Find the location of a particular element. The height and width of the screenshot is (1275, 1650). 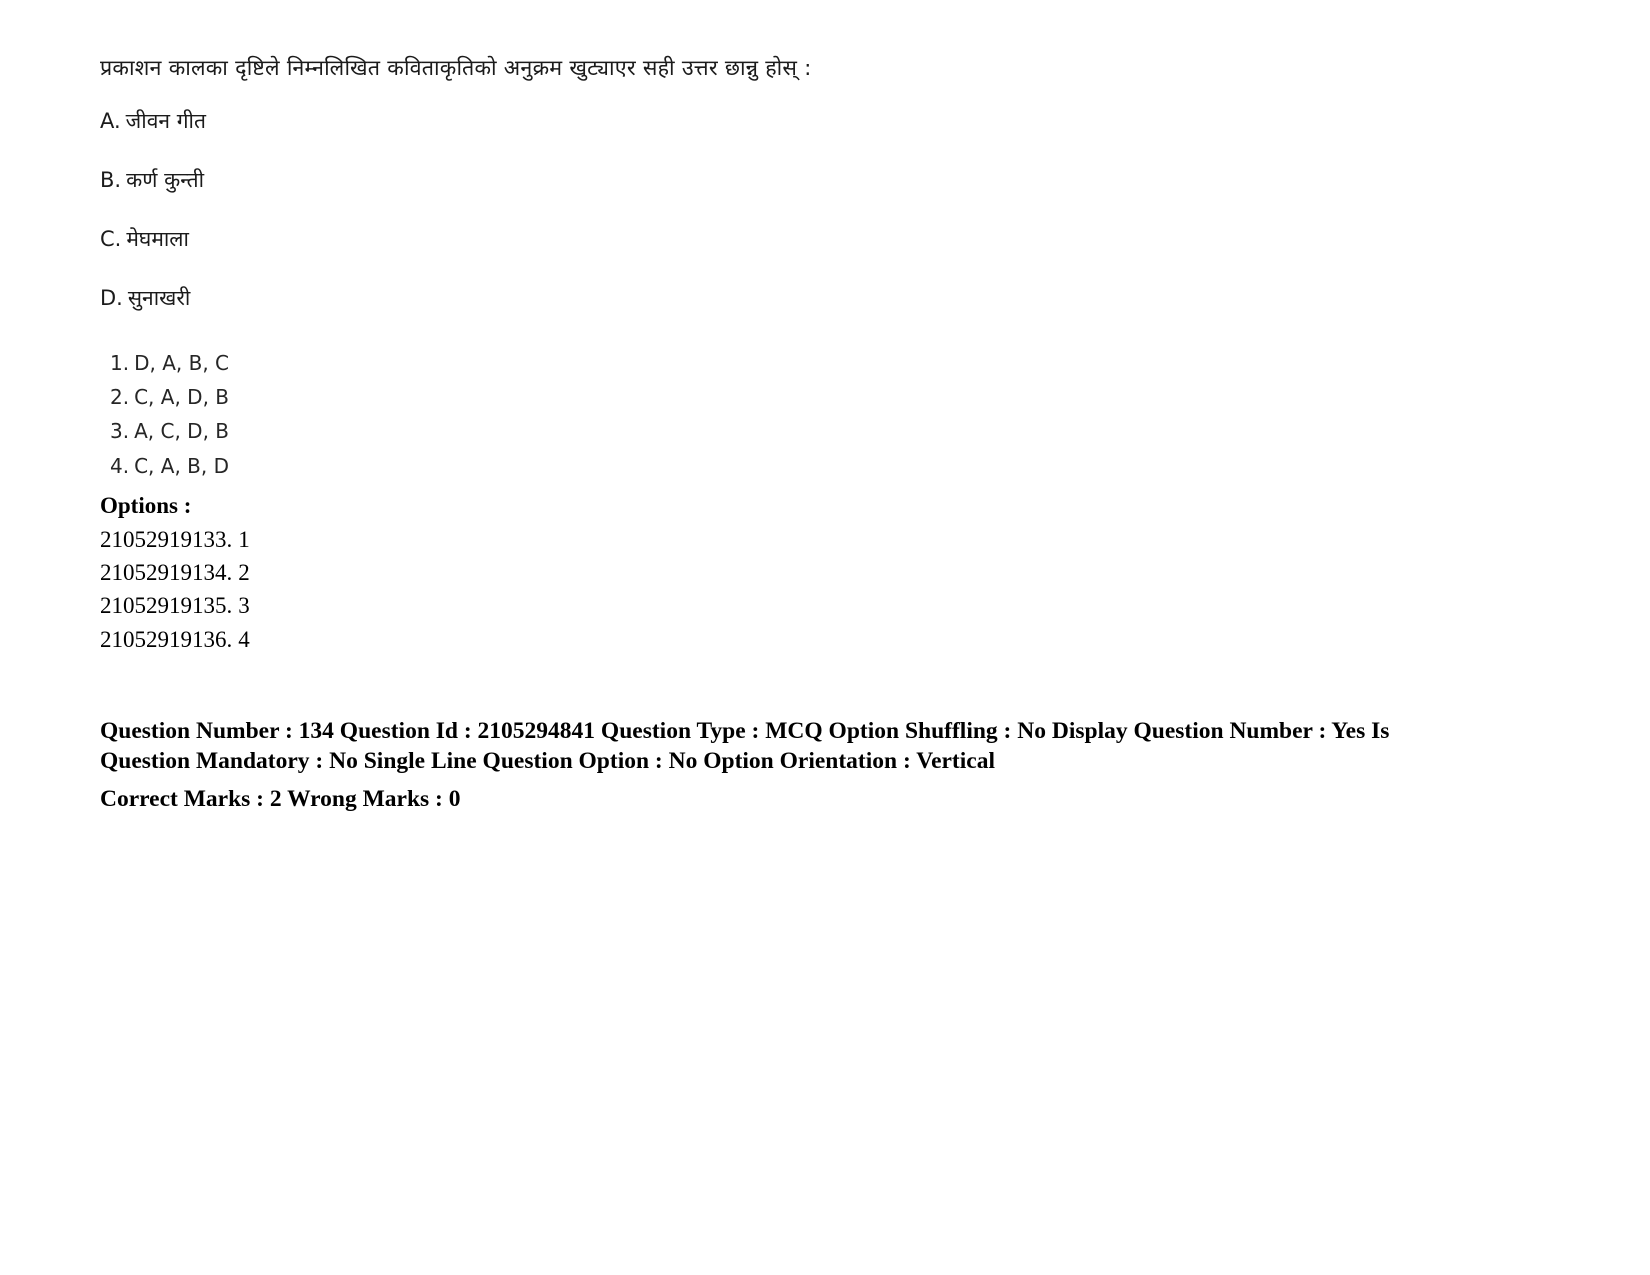

statement-item-d: D. सुनाखरी is located at coordinates (825, 298).